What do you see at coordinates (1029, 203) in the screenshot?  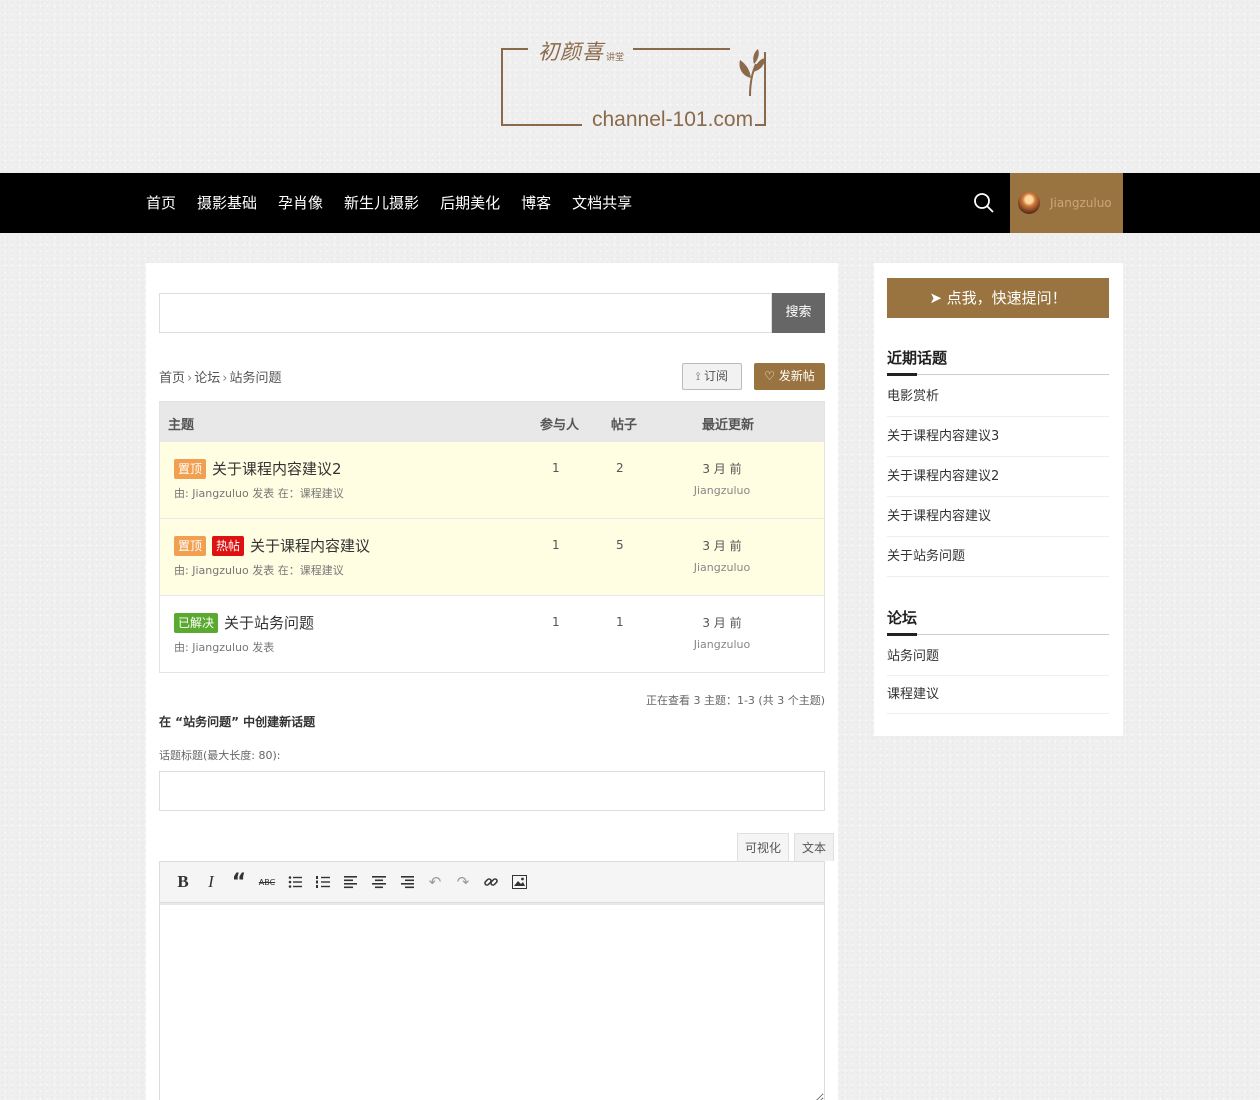 I see `avatar` at bounding box center [1029, 203].